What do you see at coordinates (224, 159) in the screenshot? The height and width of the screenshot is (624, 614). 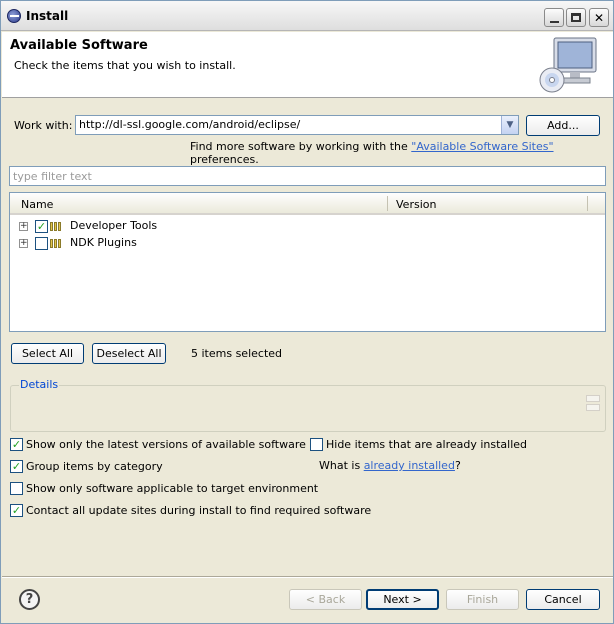 I see `find-more-suffix: preferences.` at bounding box center [224, 159].